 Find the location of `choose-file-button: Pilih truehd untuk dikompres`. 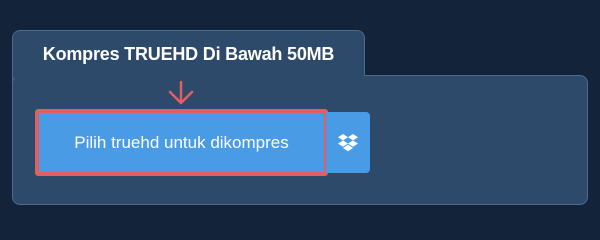

choose-file-button: Pilih truehd untuk dikompres is located at coordinates (181, 142).